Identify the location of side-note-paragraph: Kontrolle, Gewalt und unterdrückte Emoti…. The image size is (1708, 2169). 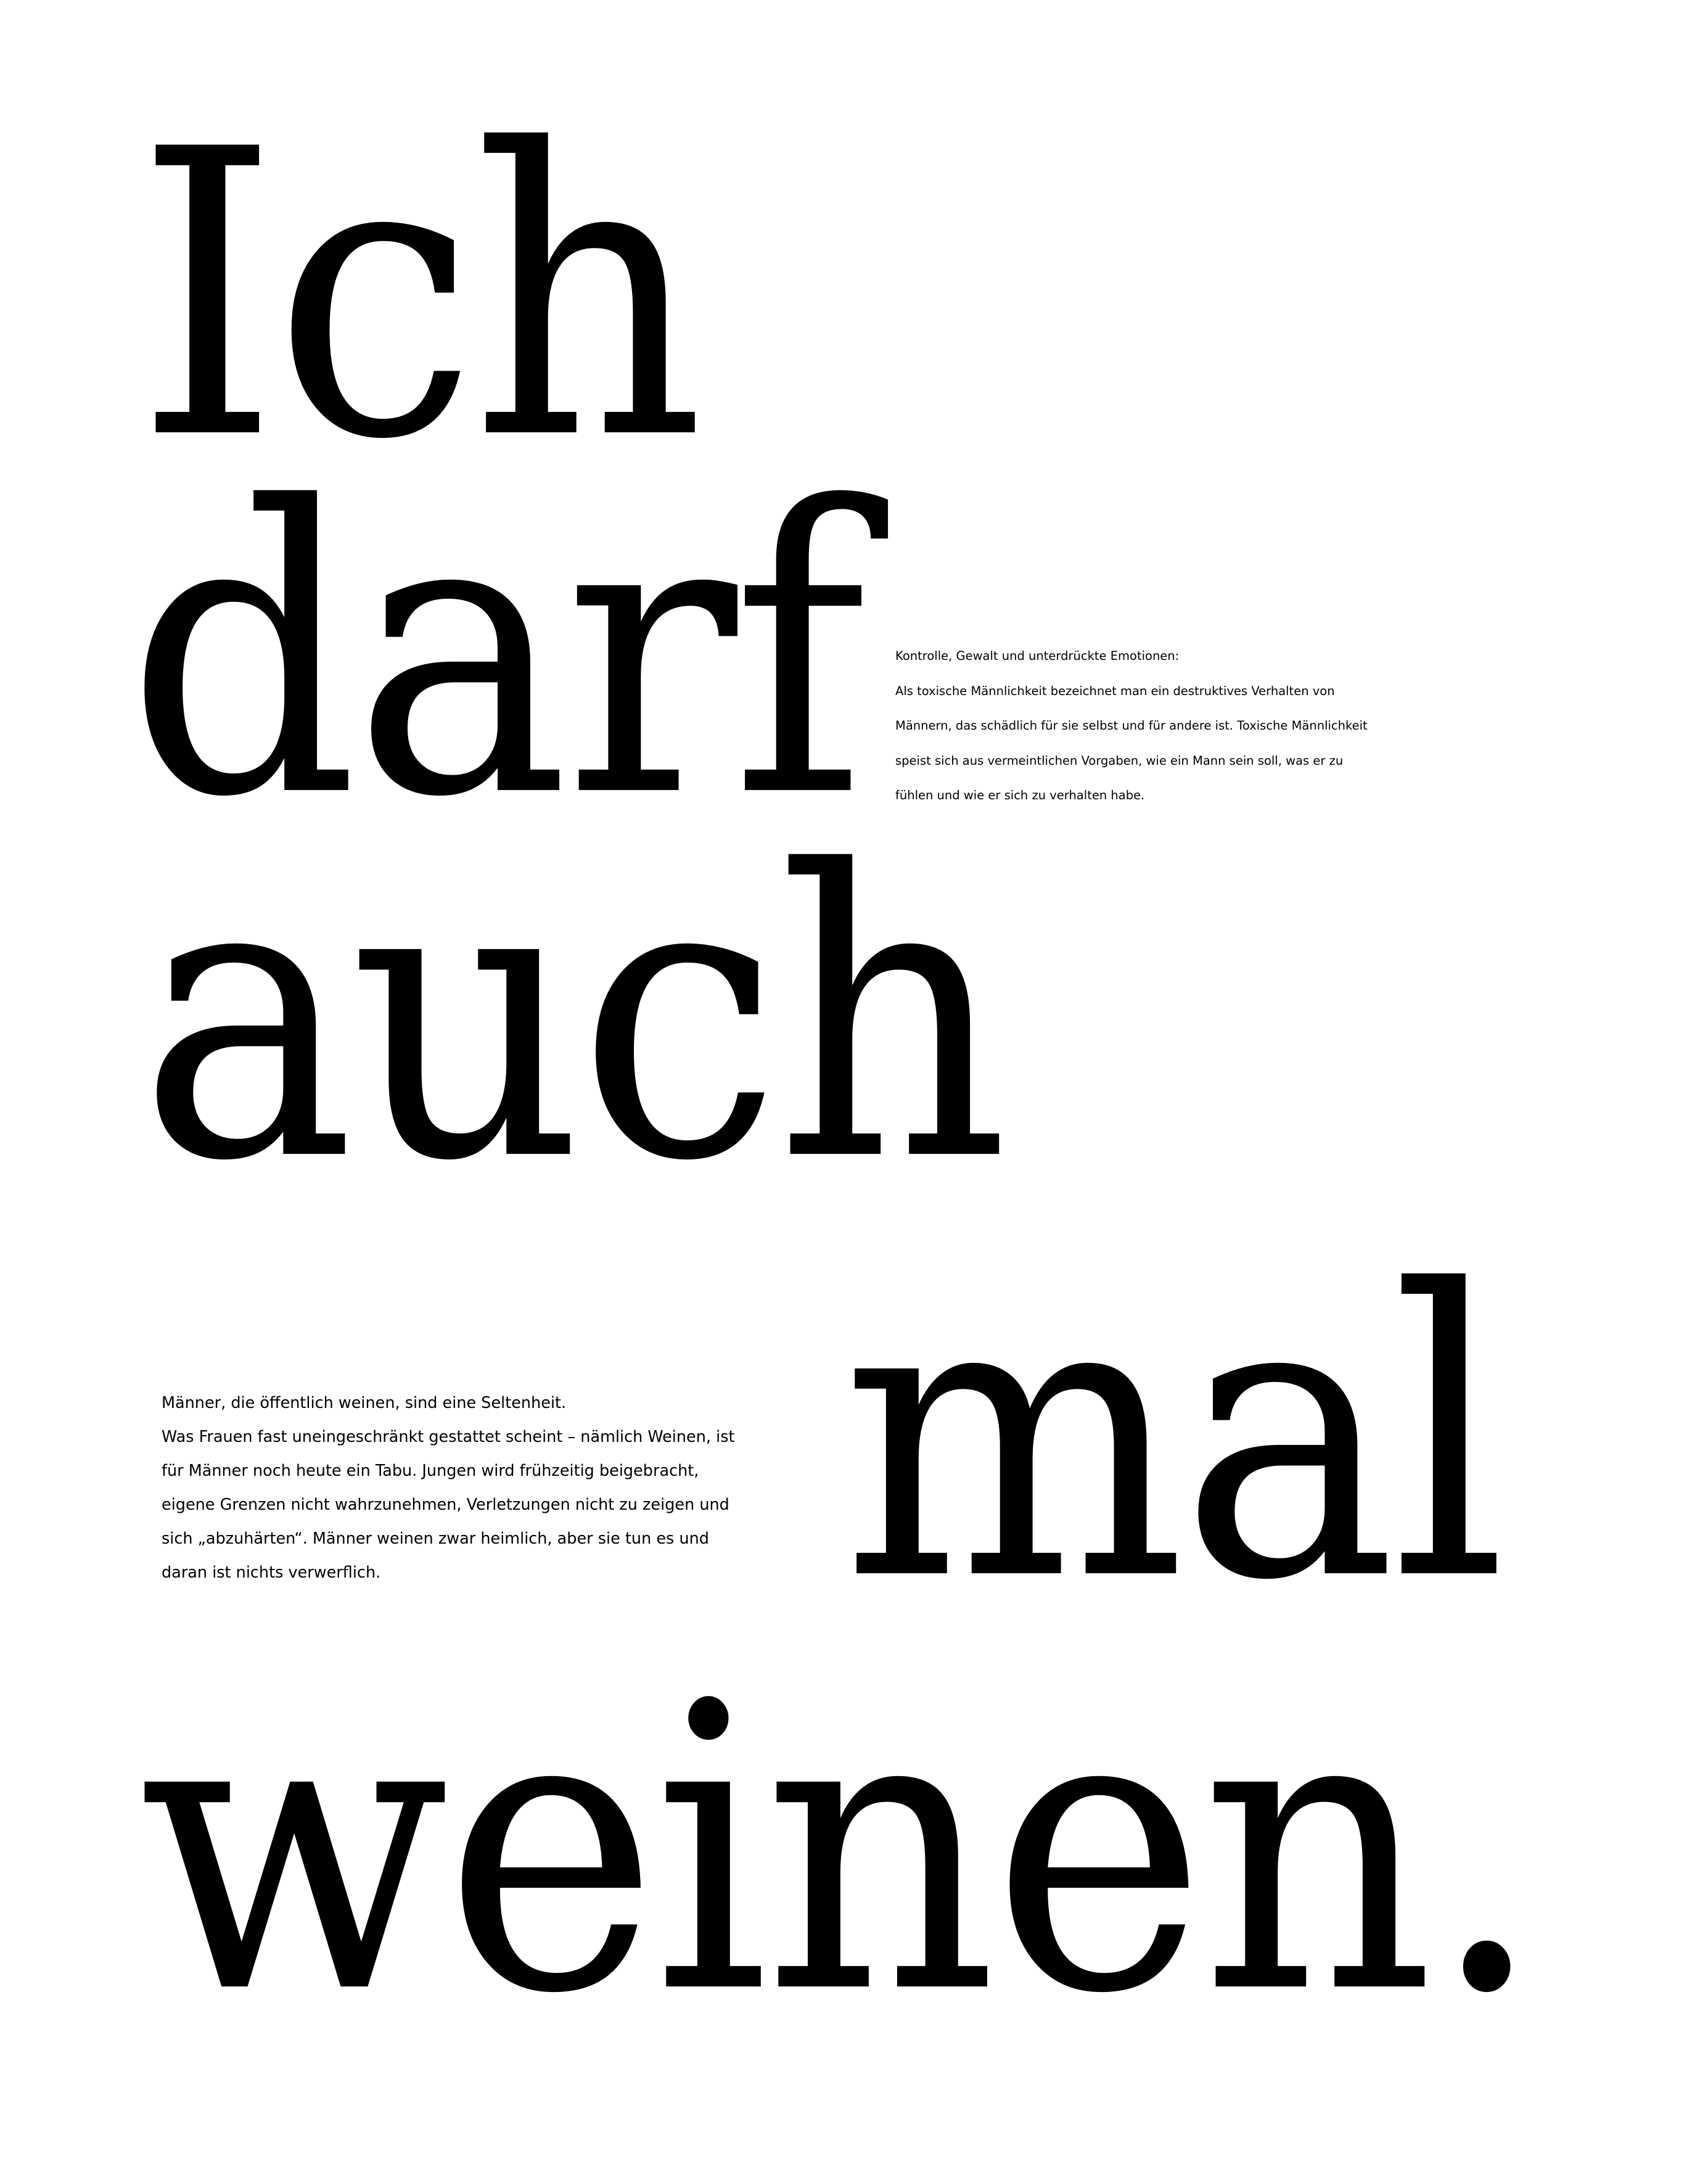
(1179, 726).